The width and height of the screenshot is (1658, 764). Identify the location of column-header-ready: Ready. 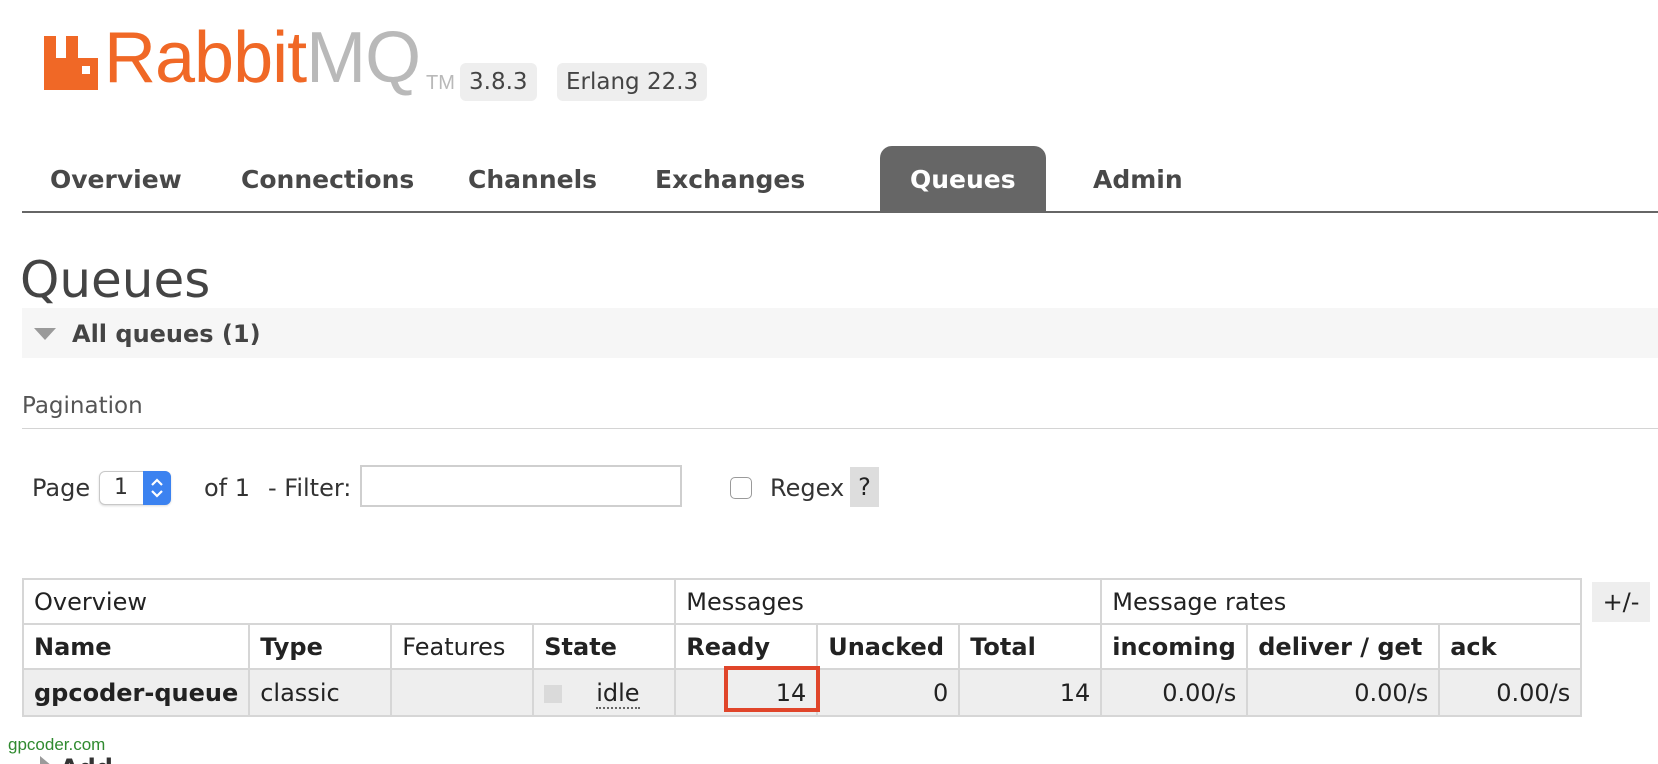
(746, 646).